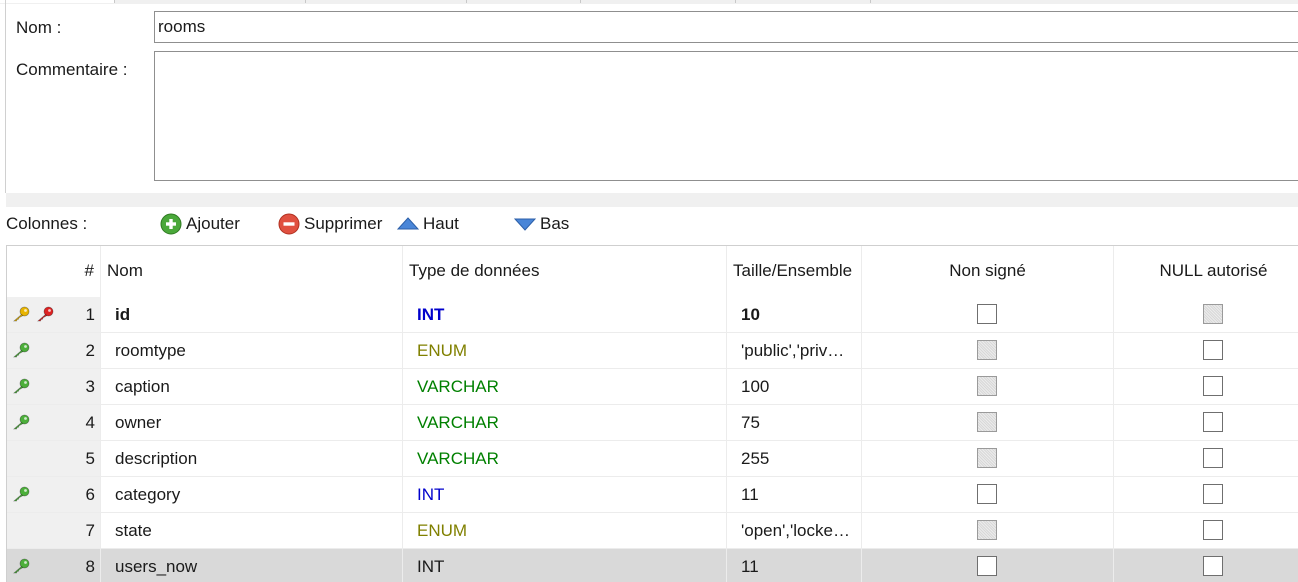  What do you see at coordinates (255, 422) in the screenshot?
I see `column-name: owner` at bounding box center [255, 422].